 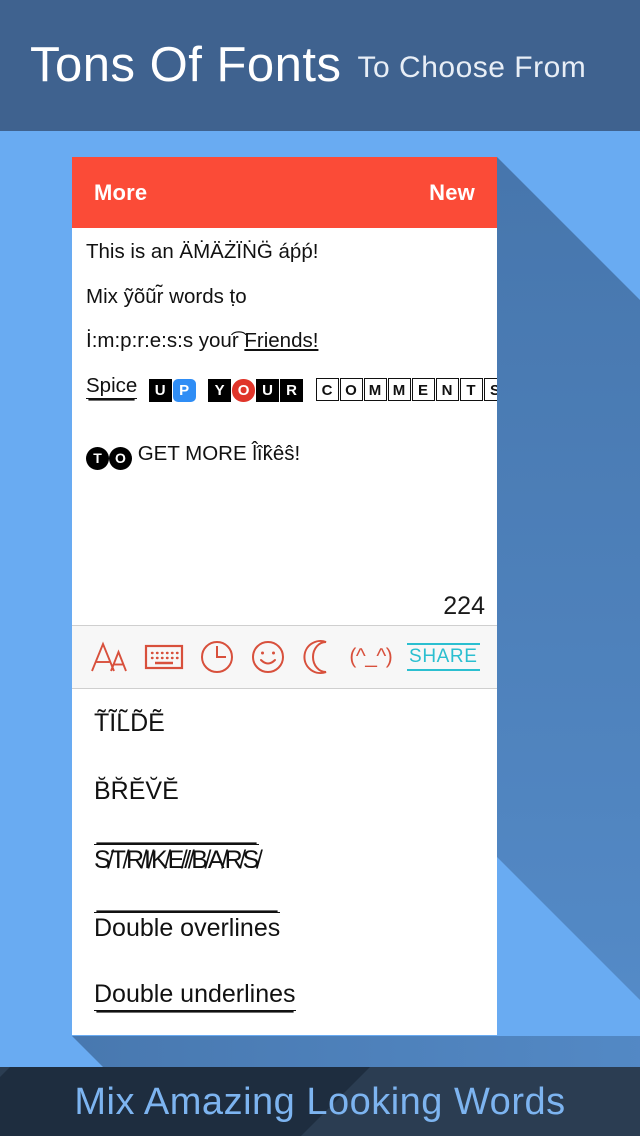 I want to click on night-button, so click(x=318, y=657).